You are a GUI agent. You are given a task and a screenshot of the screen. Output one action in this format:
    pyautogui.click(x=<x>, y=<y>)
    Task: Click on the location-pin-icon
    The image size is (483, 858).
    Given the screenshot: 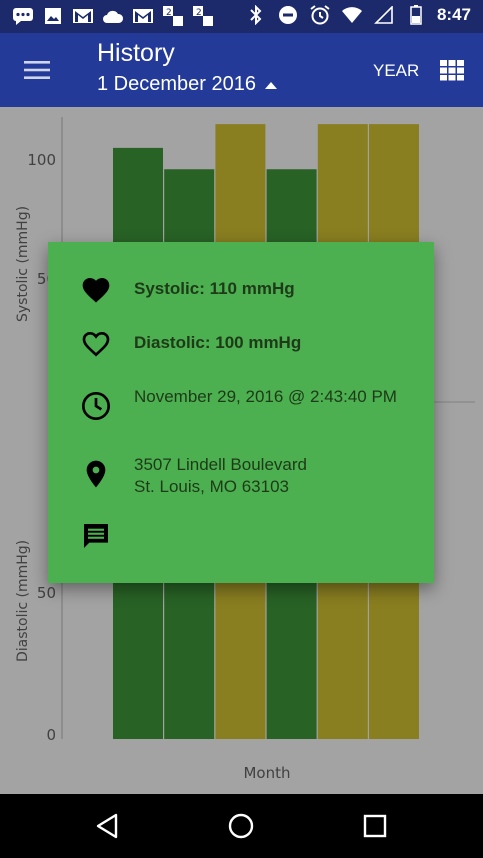 What is the action you would take?
    pyautogui.click(x=96, y=474)
    